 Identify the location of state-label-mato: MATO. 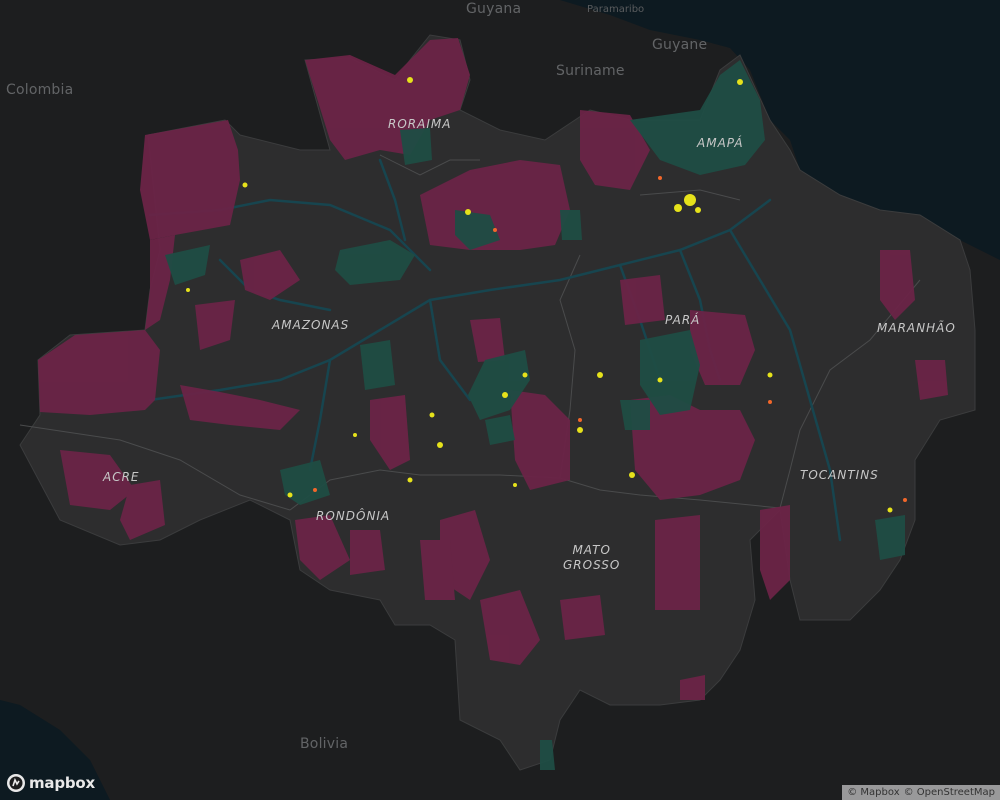
(591, 550).